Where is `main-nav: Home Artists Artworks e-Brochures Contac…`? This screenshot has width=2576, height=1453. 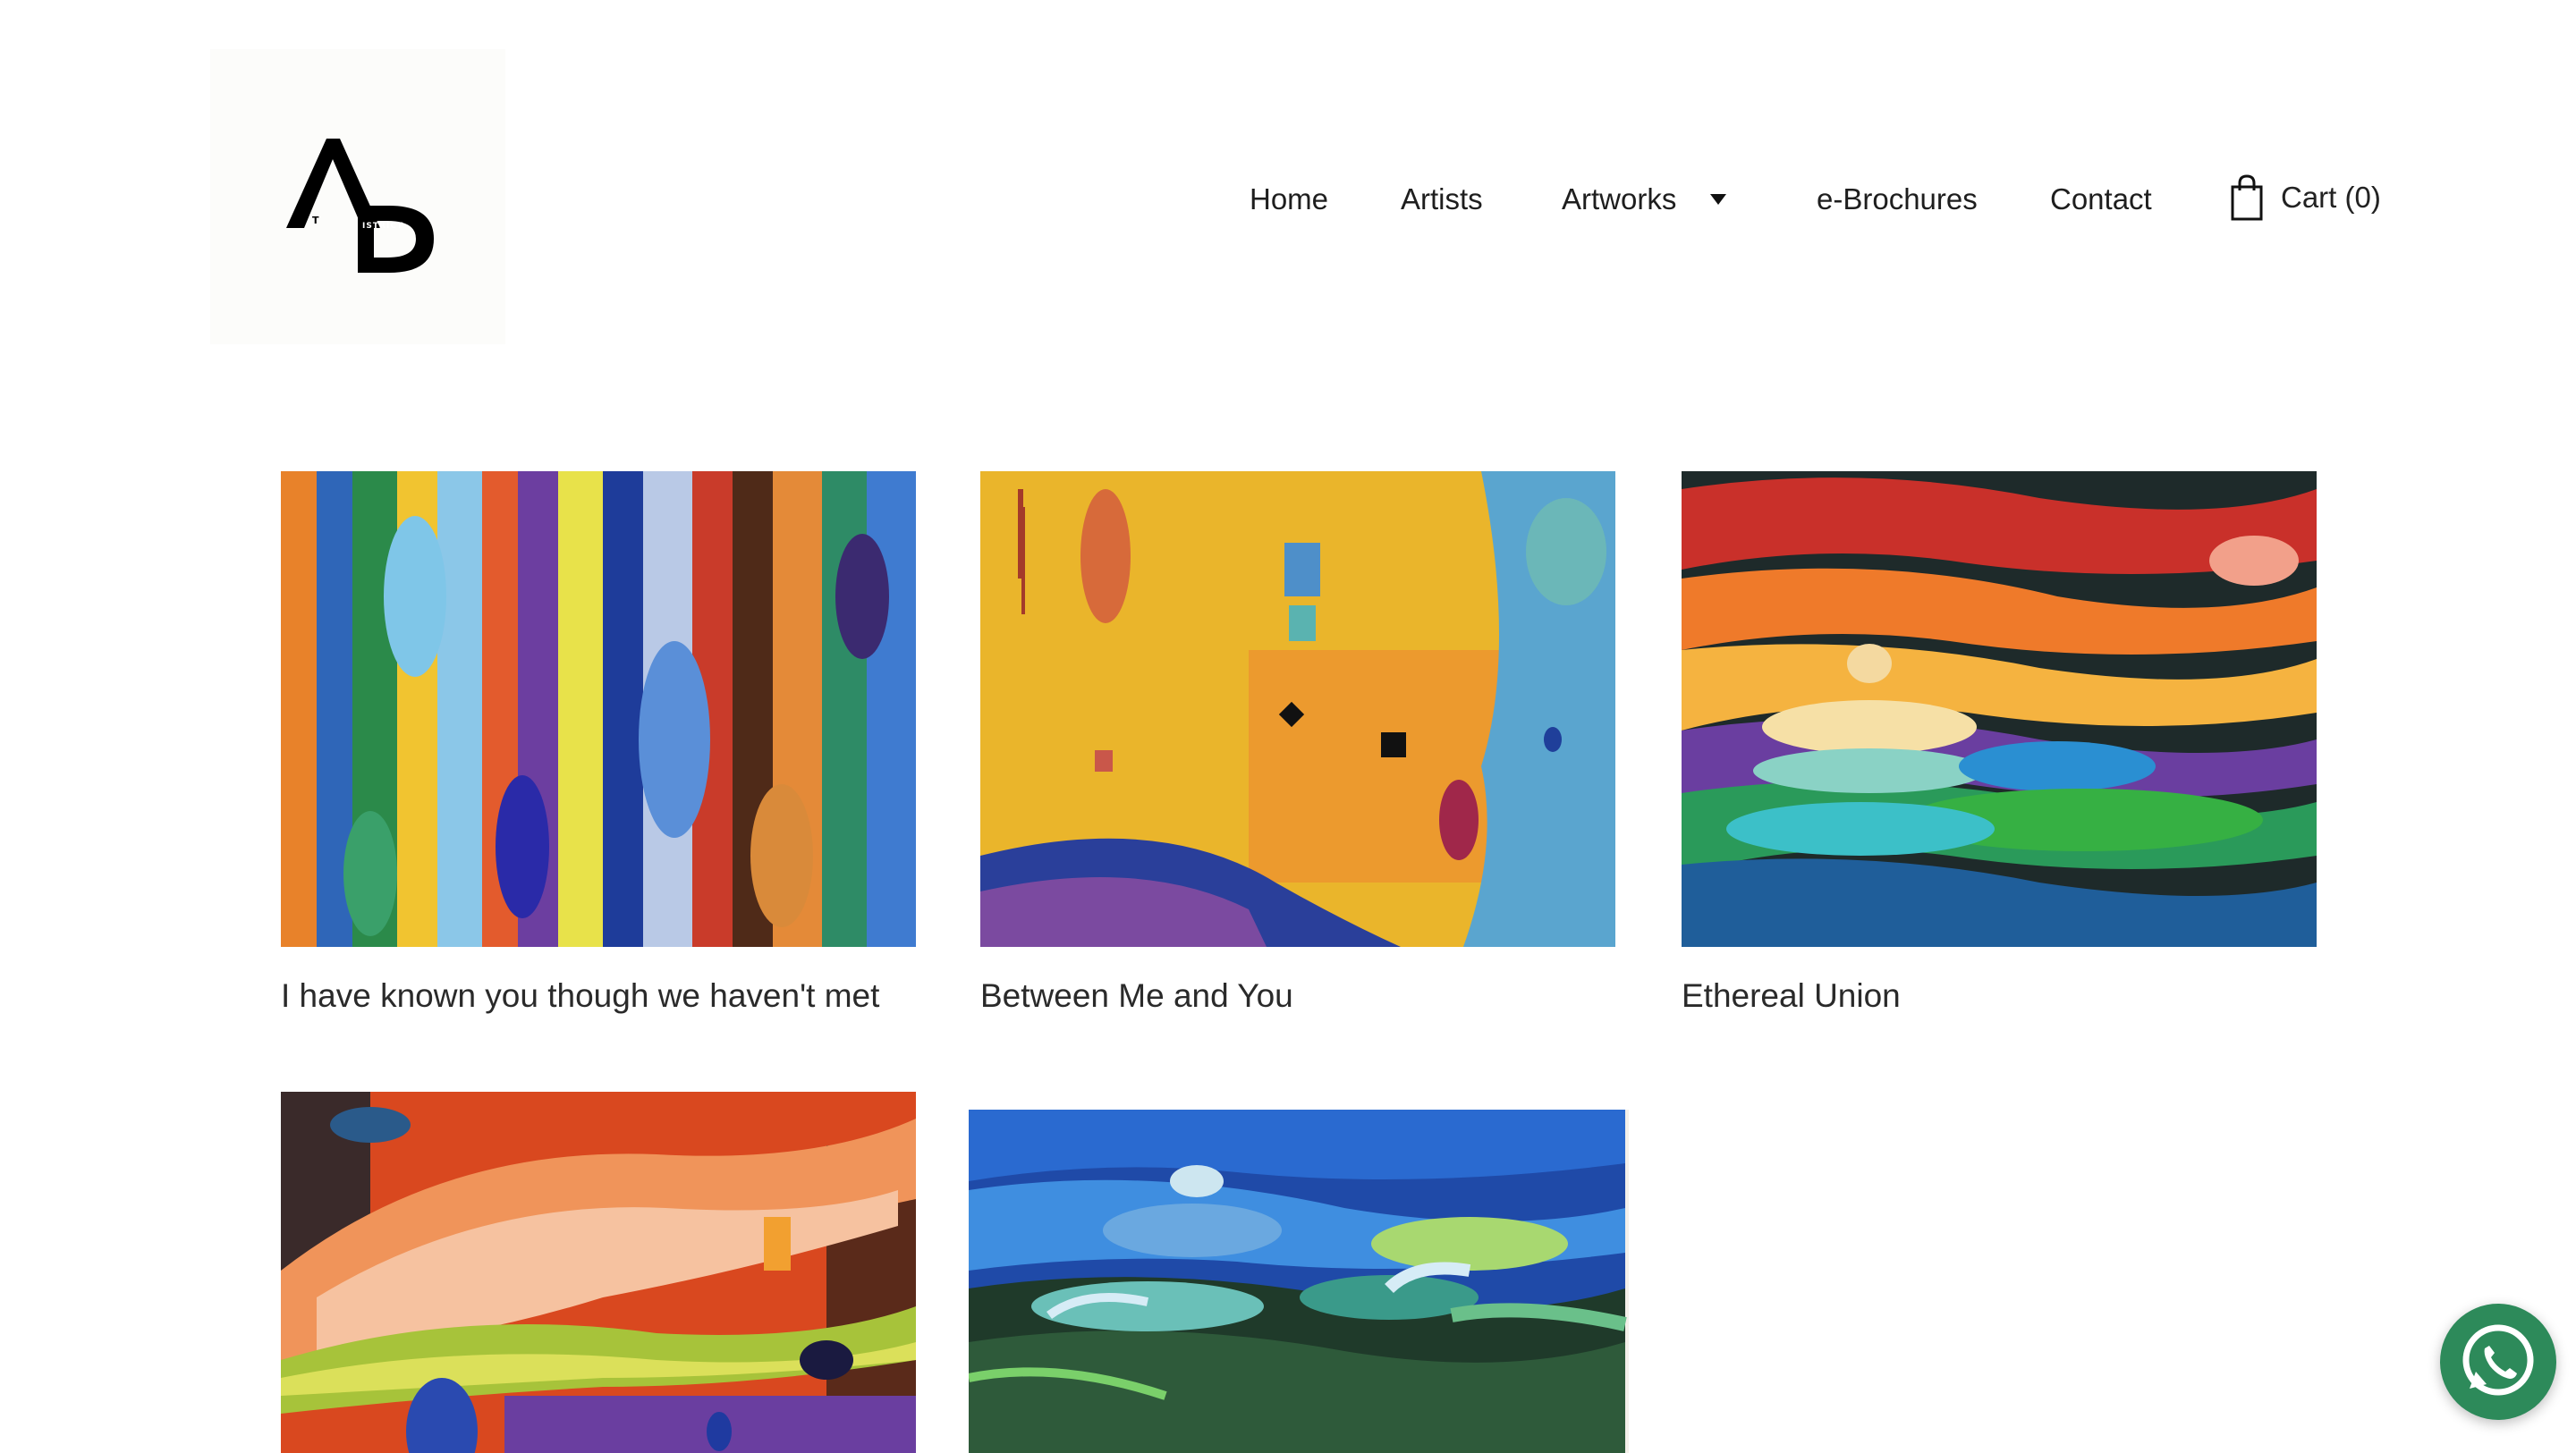 main-nav: Home Artists Artworks e-Brochures Contac… is located at coordinates (1288, 199).